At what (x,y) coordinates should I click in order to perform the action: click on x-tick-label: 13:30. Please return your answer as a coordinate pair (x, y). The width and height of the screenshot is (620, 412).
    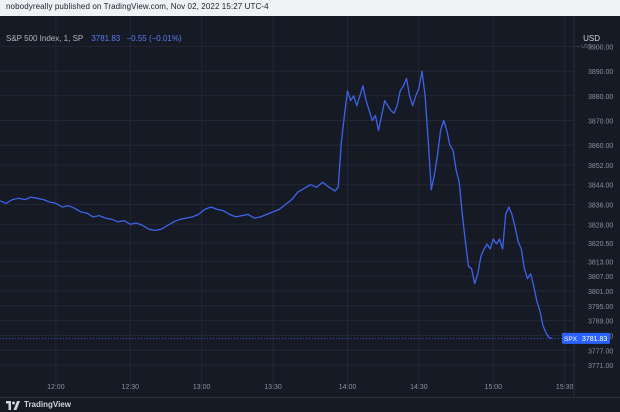
    Looking at the image, I should click on (273, 387).